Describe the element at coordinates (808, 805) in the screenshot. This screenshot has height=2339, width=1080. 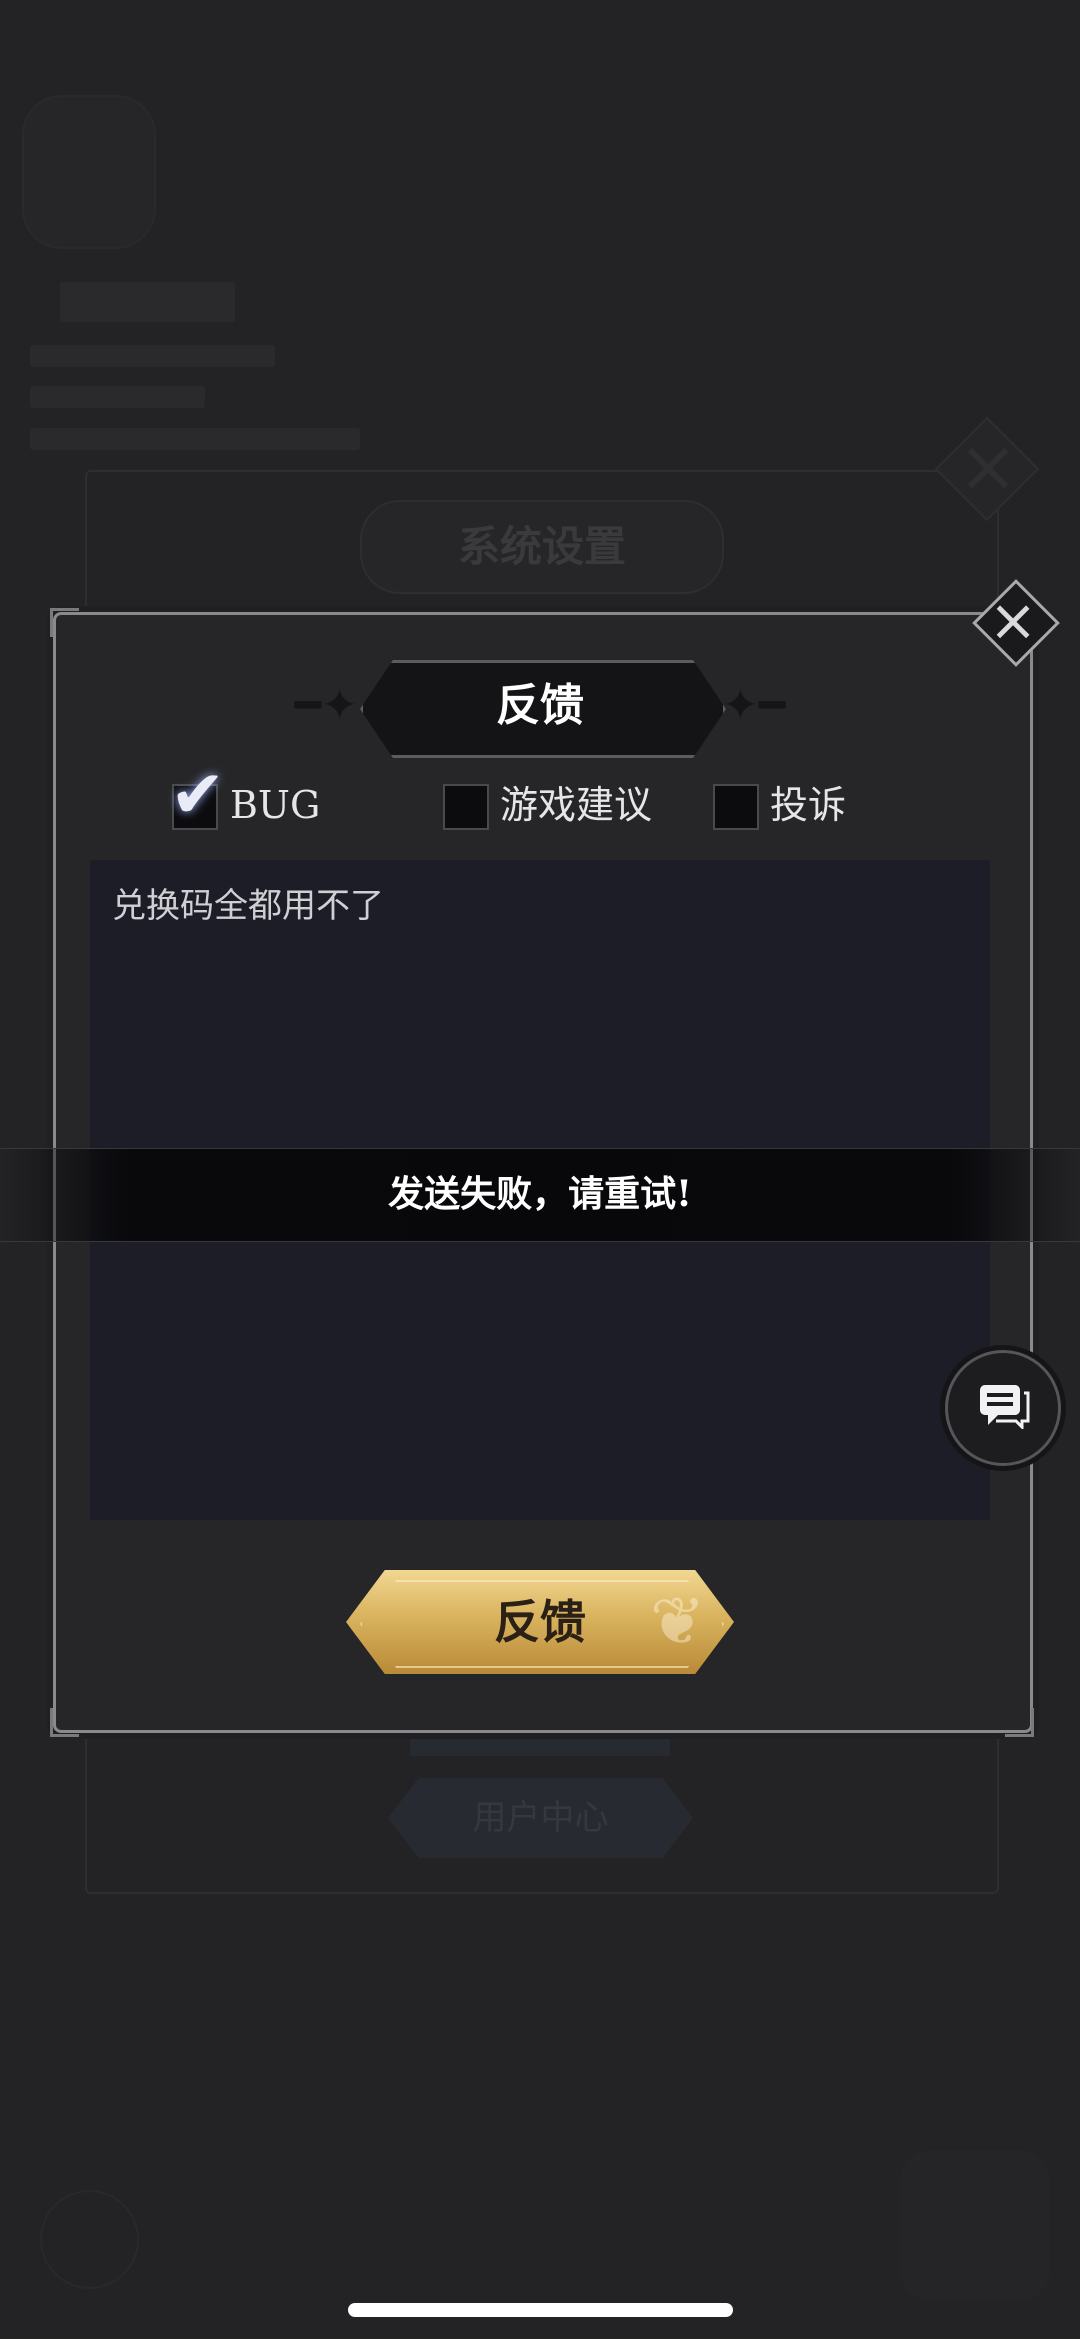
I see `checkbox-complaint-label: 投诉` at that location.